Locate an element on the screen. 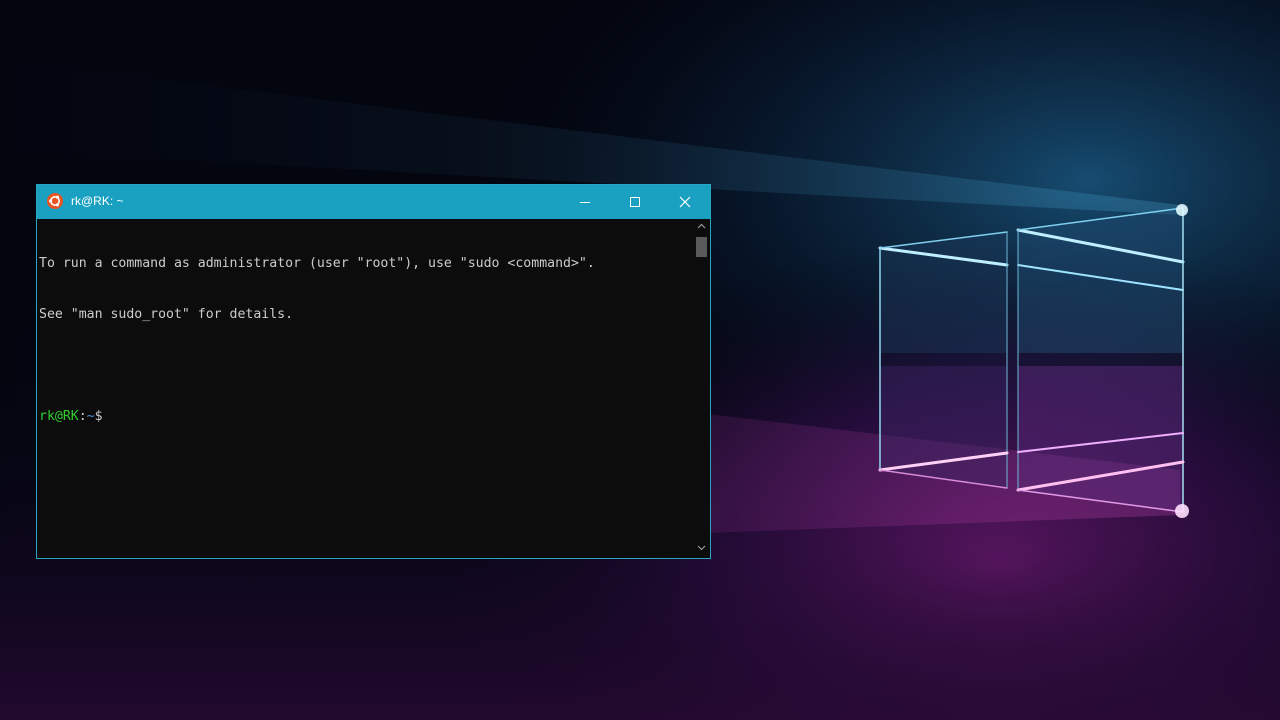 This screenshot has height=720, width=1280. minimize-icon is located at coordinates (585, 202).